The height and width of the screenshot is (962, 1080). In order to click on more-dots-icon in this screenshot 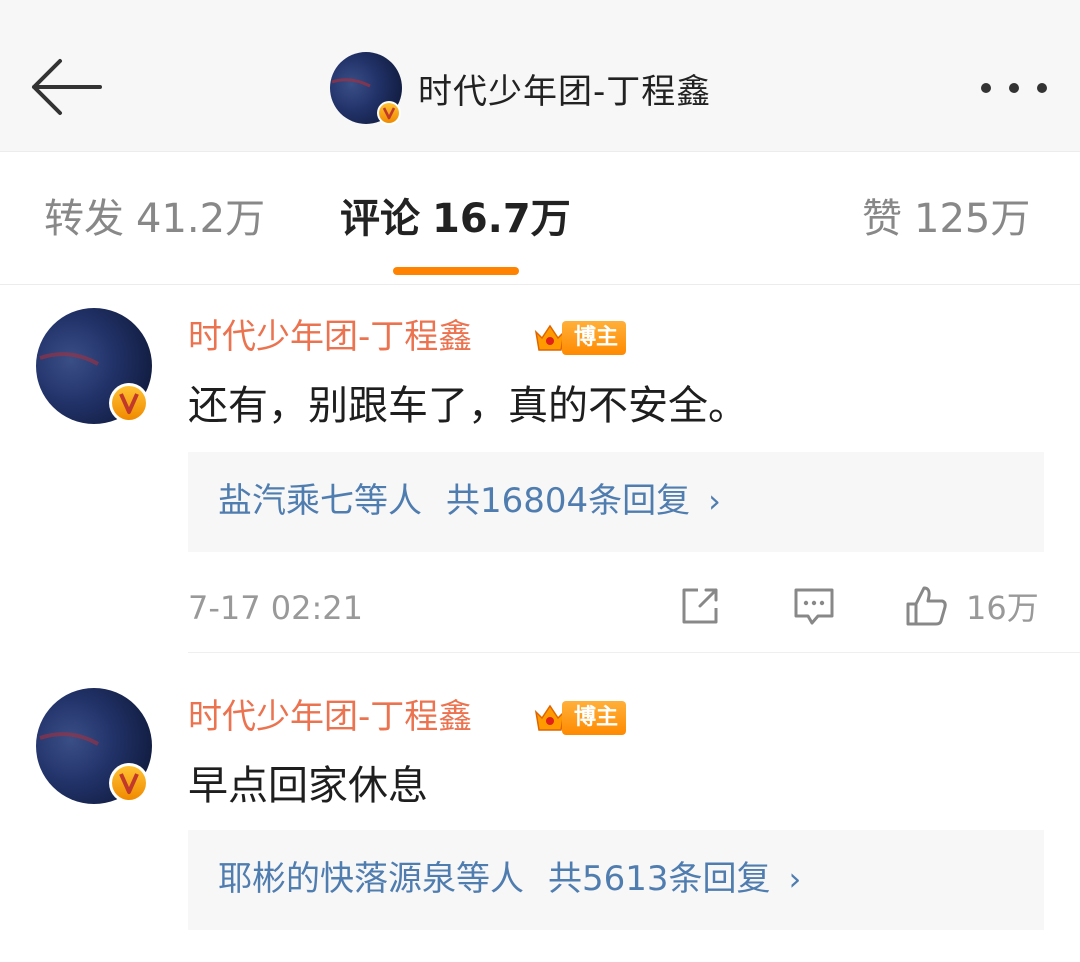, I will do `click(1014, 88)`.